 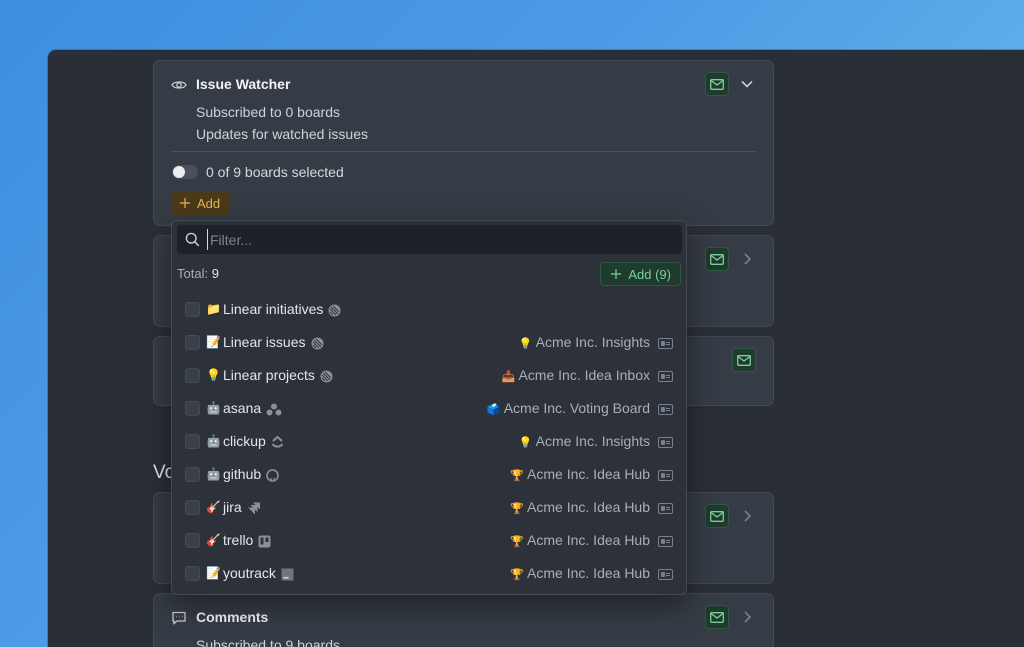 I want to click on card-description: Updates for watched issues, so click(x=282, y=134).